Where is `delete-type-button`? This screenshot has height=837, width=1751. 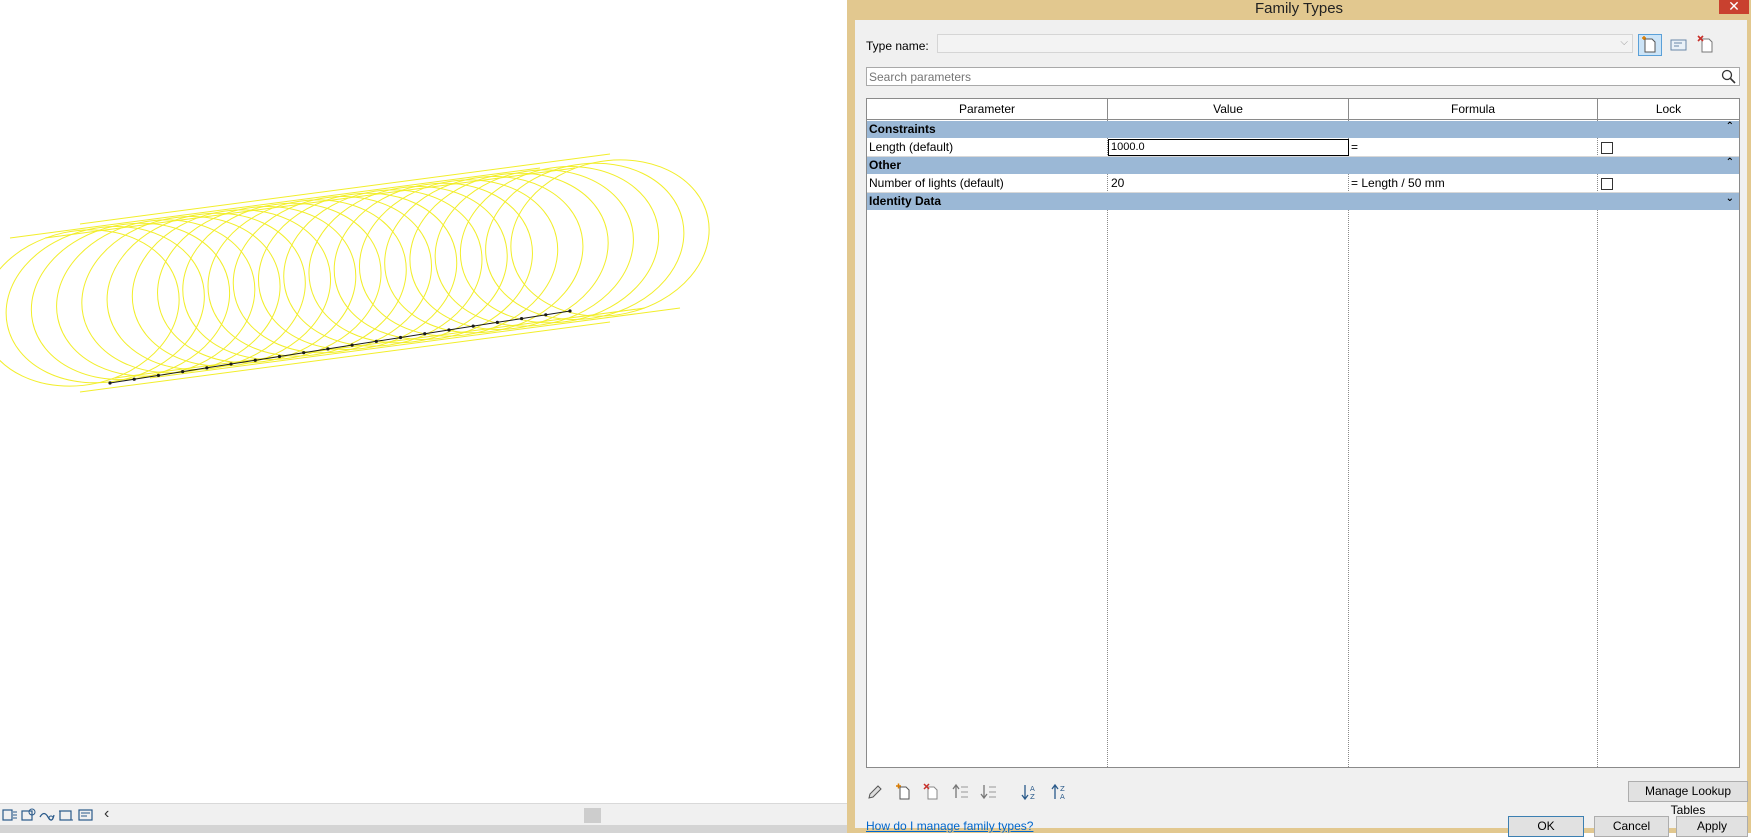
delete-type-button is located at coordinates (1707, 45).